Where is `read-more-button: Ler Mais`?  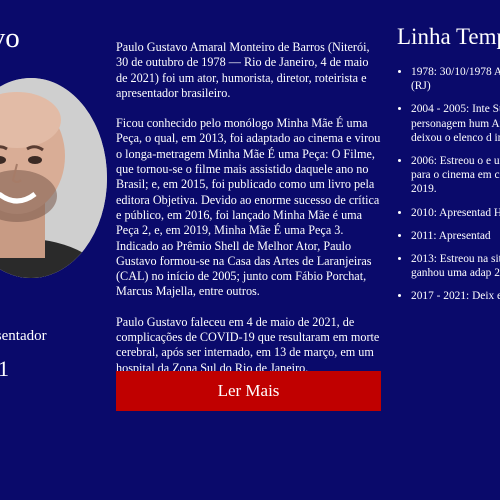
read-more-button: Ler Mais is located at coordinates (248, 391).